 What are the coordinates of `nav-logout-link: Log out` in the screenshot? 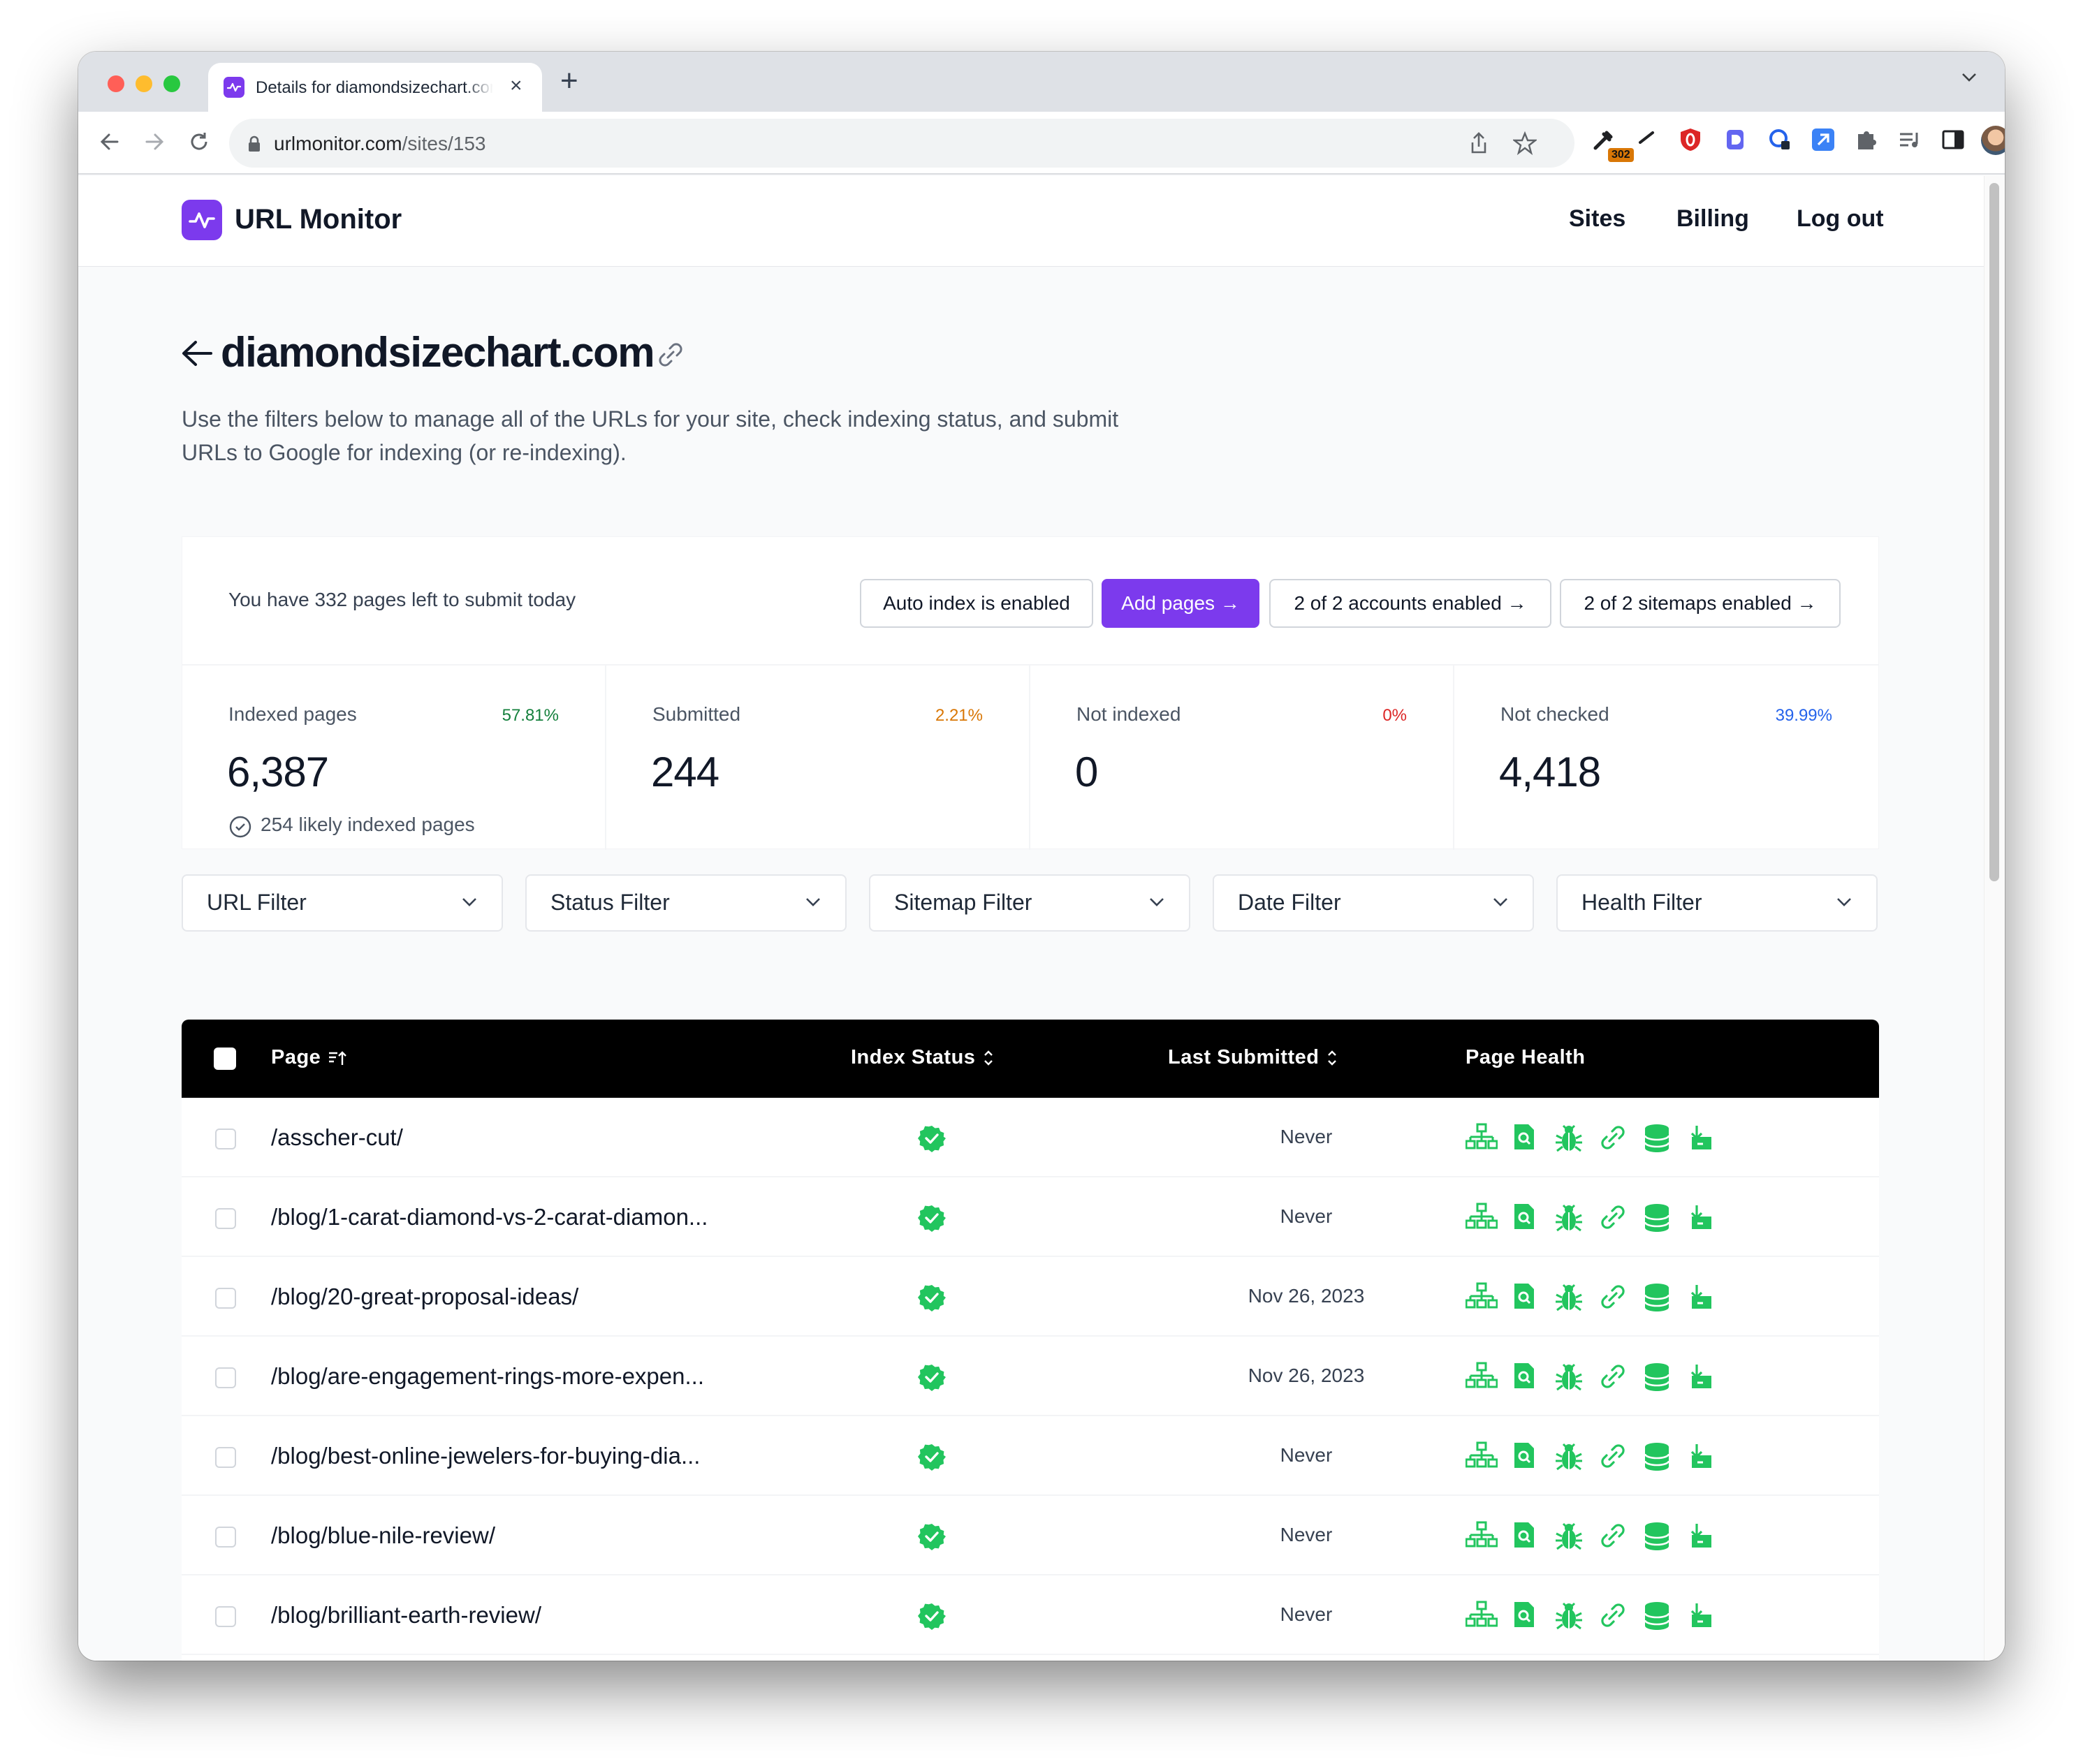 It's located at (1841, 219).